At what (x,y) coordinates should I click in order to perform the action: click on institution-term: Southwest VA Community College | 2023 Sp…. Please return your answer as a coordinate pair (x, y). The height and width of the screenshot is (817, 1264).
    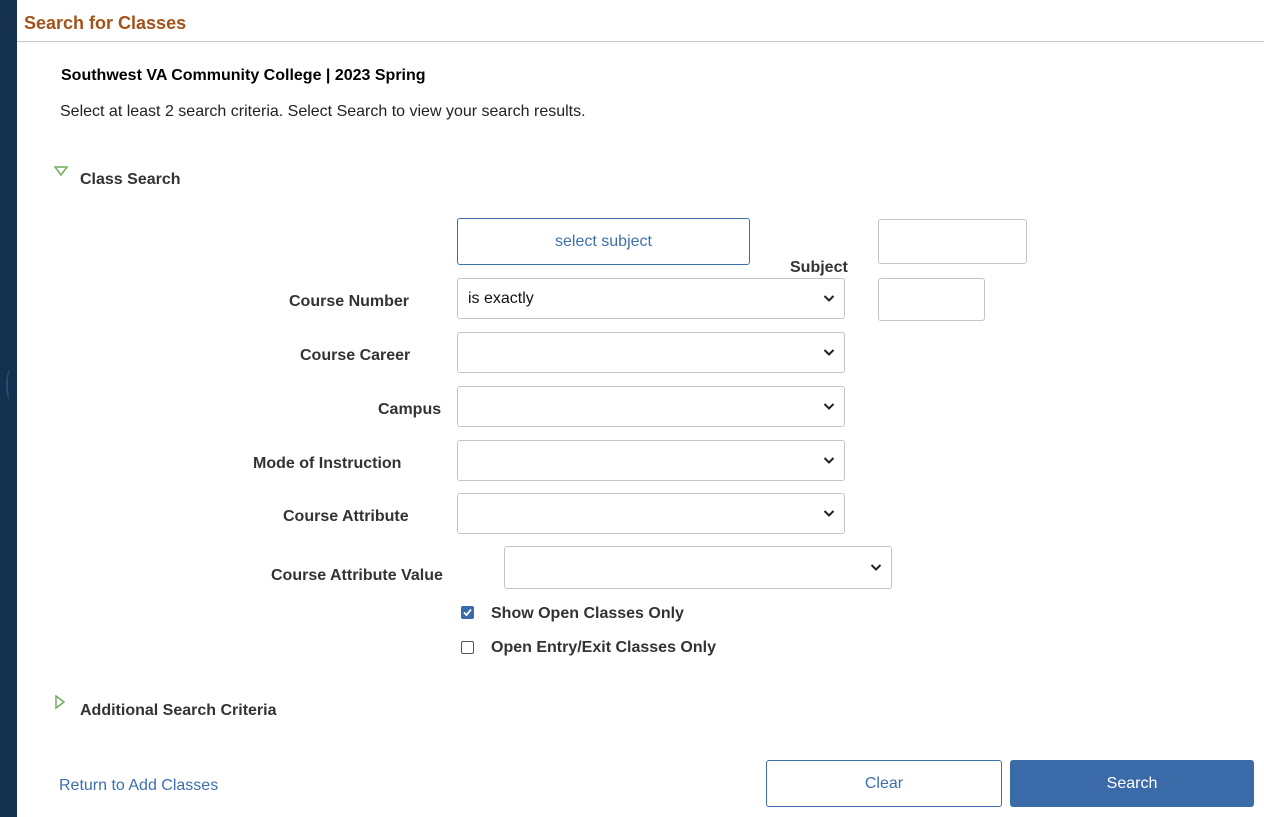
    Looking at the image, I should click on (243, 75).